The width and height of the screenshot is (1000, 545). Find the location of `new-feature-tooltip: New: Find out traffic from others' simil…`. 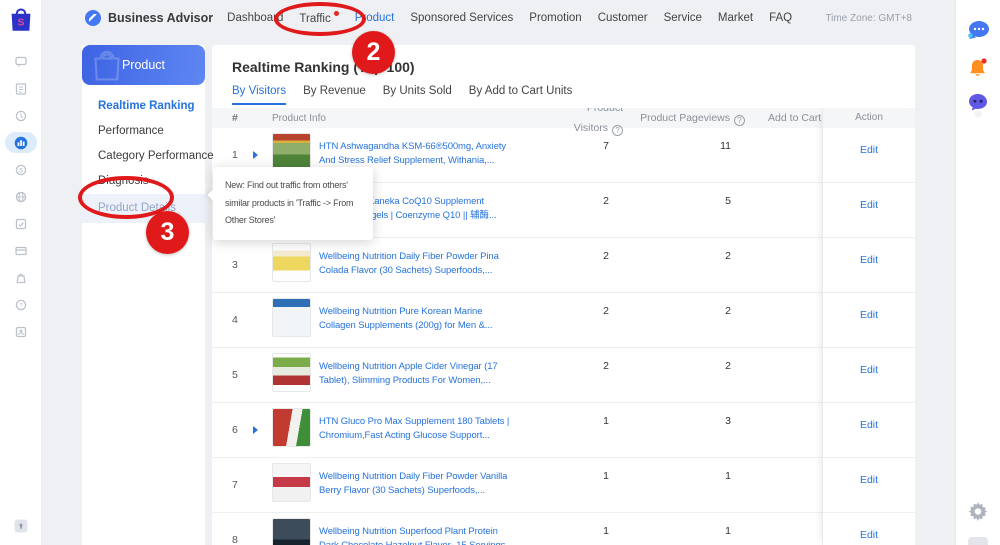

new-feature-tooltip: New: Find out traffic from others' simil… is located at coordinates (290, 203).